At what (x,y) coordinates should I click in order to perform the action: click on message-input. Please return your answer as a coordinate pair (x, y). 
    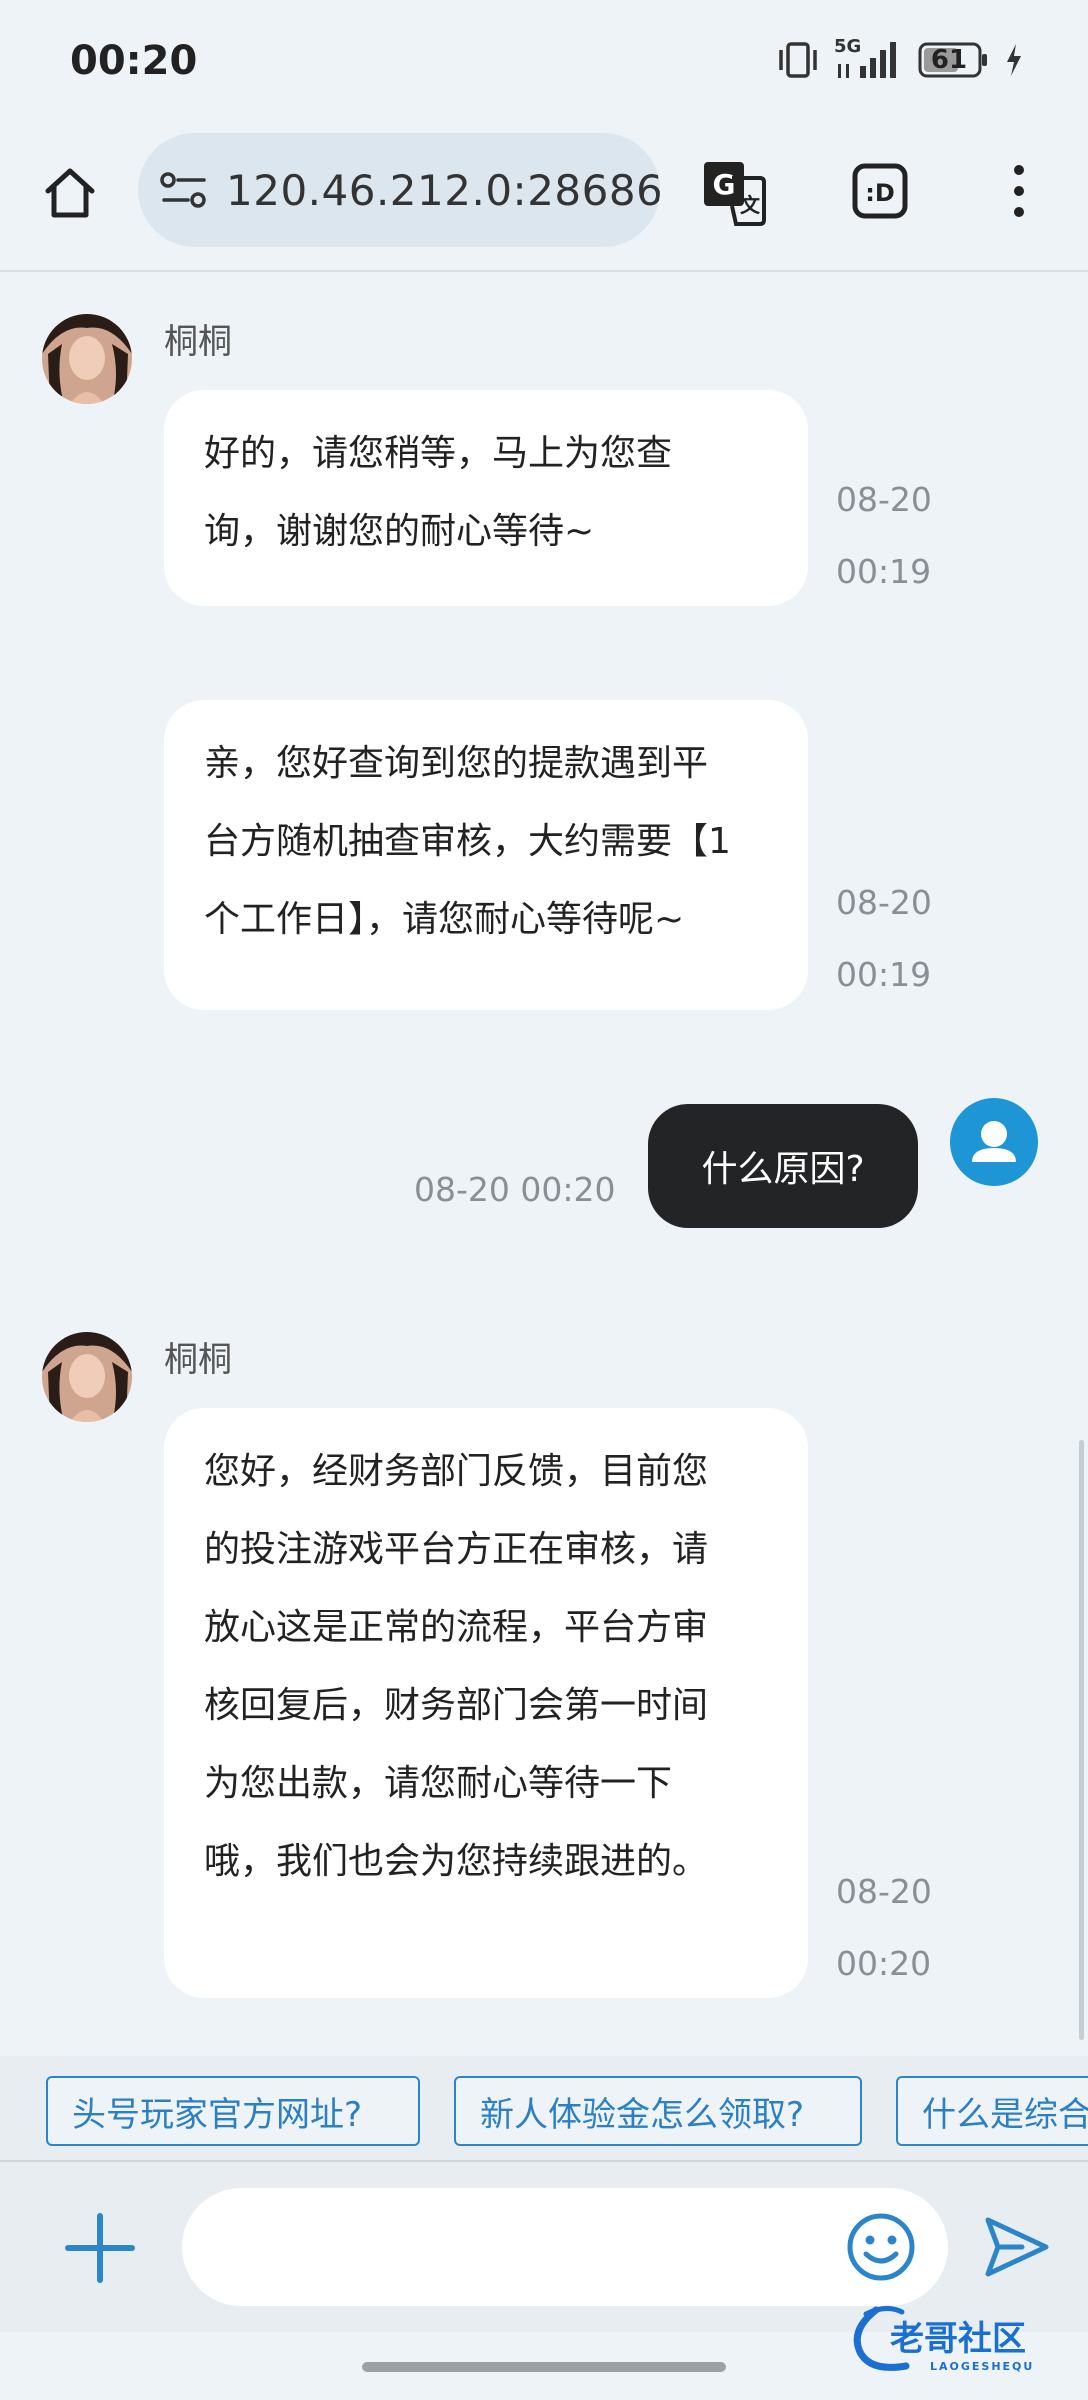
    Looking at the image, I should click on (565, 2247).